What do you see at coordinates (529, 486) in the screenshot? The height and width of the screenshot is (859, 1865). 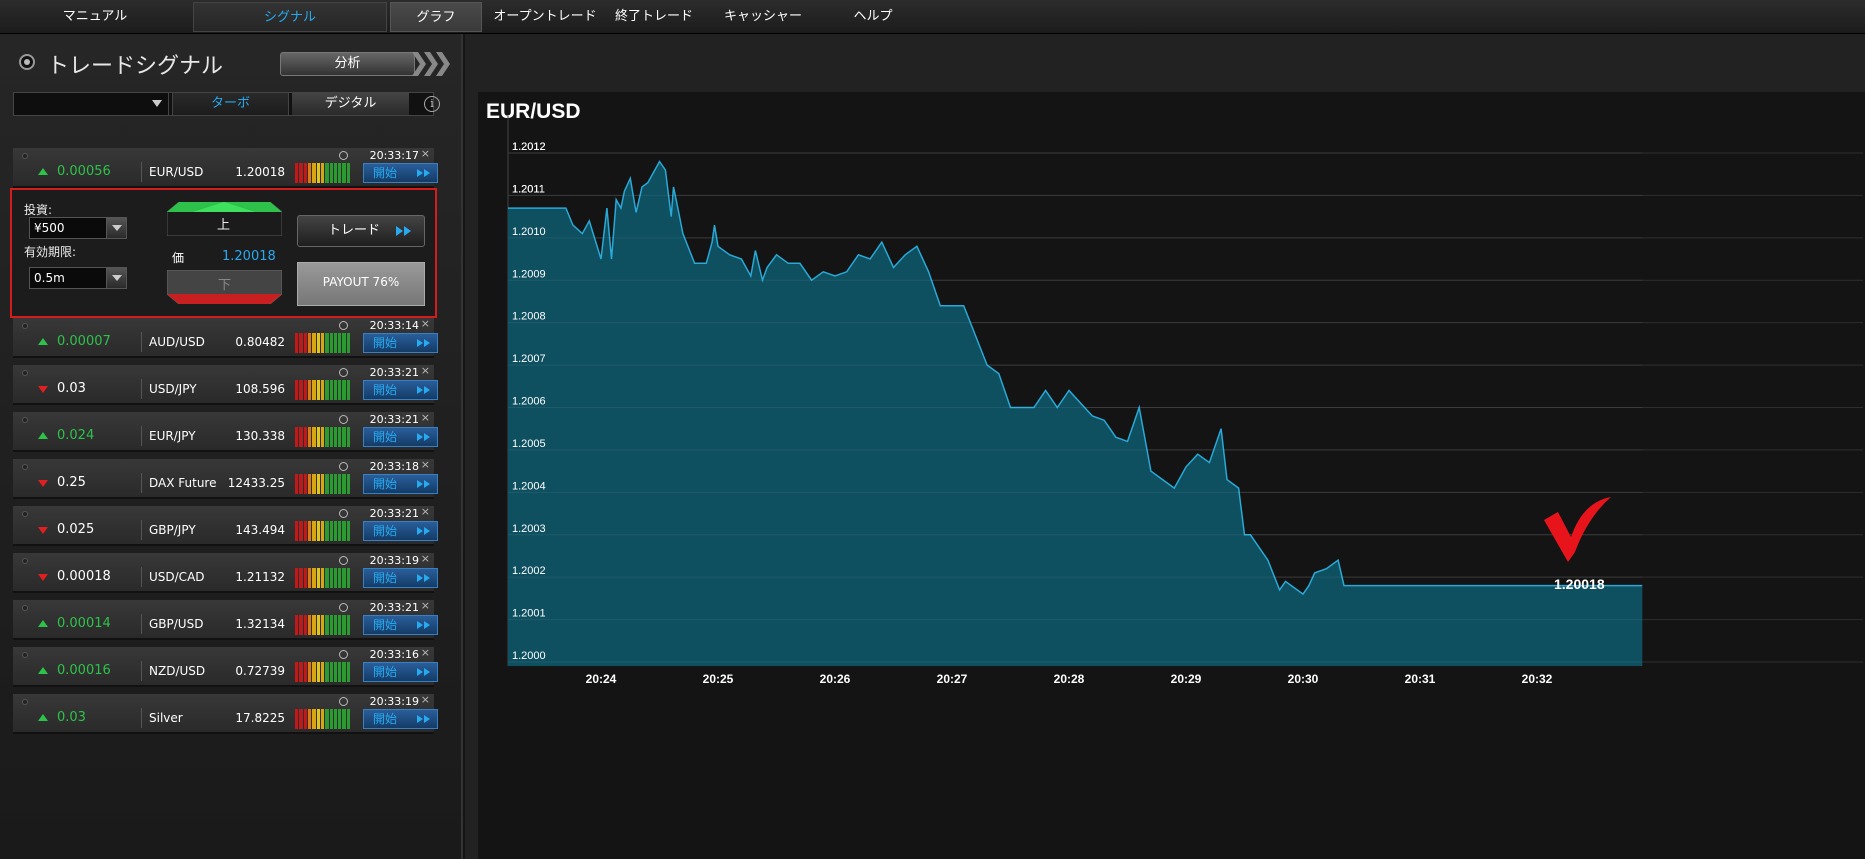 I see `y-tick-label: 1.2004` at bounding box center [529, 486].